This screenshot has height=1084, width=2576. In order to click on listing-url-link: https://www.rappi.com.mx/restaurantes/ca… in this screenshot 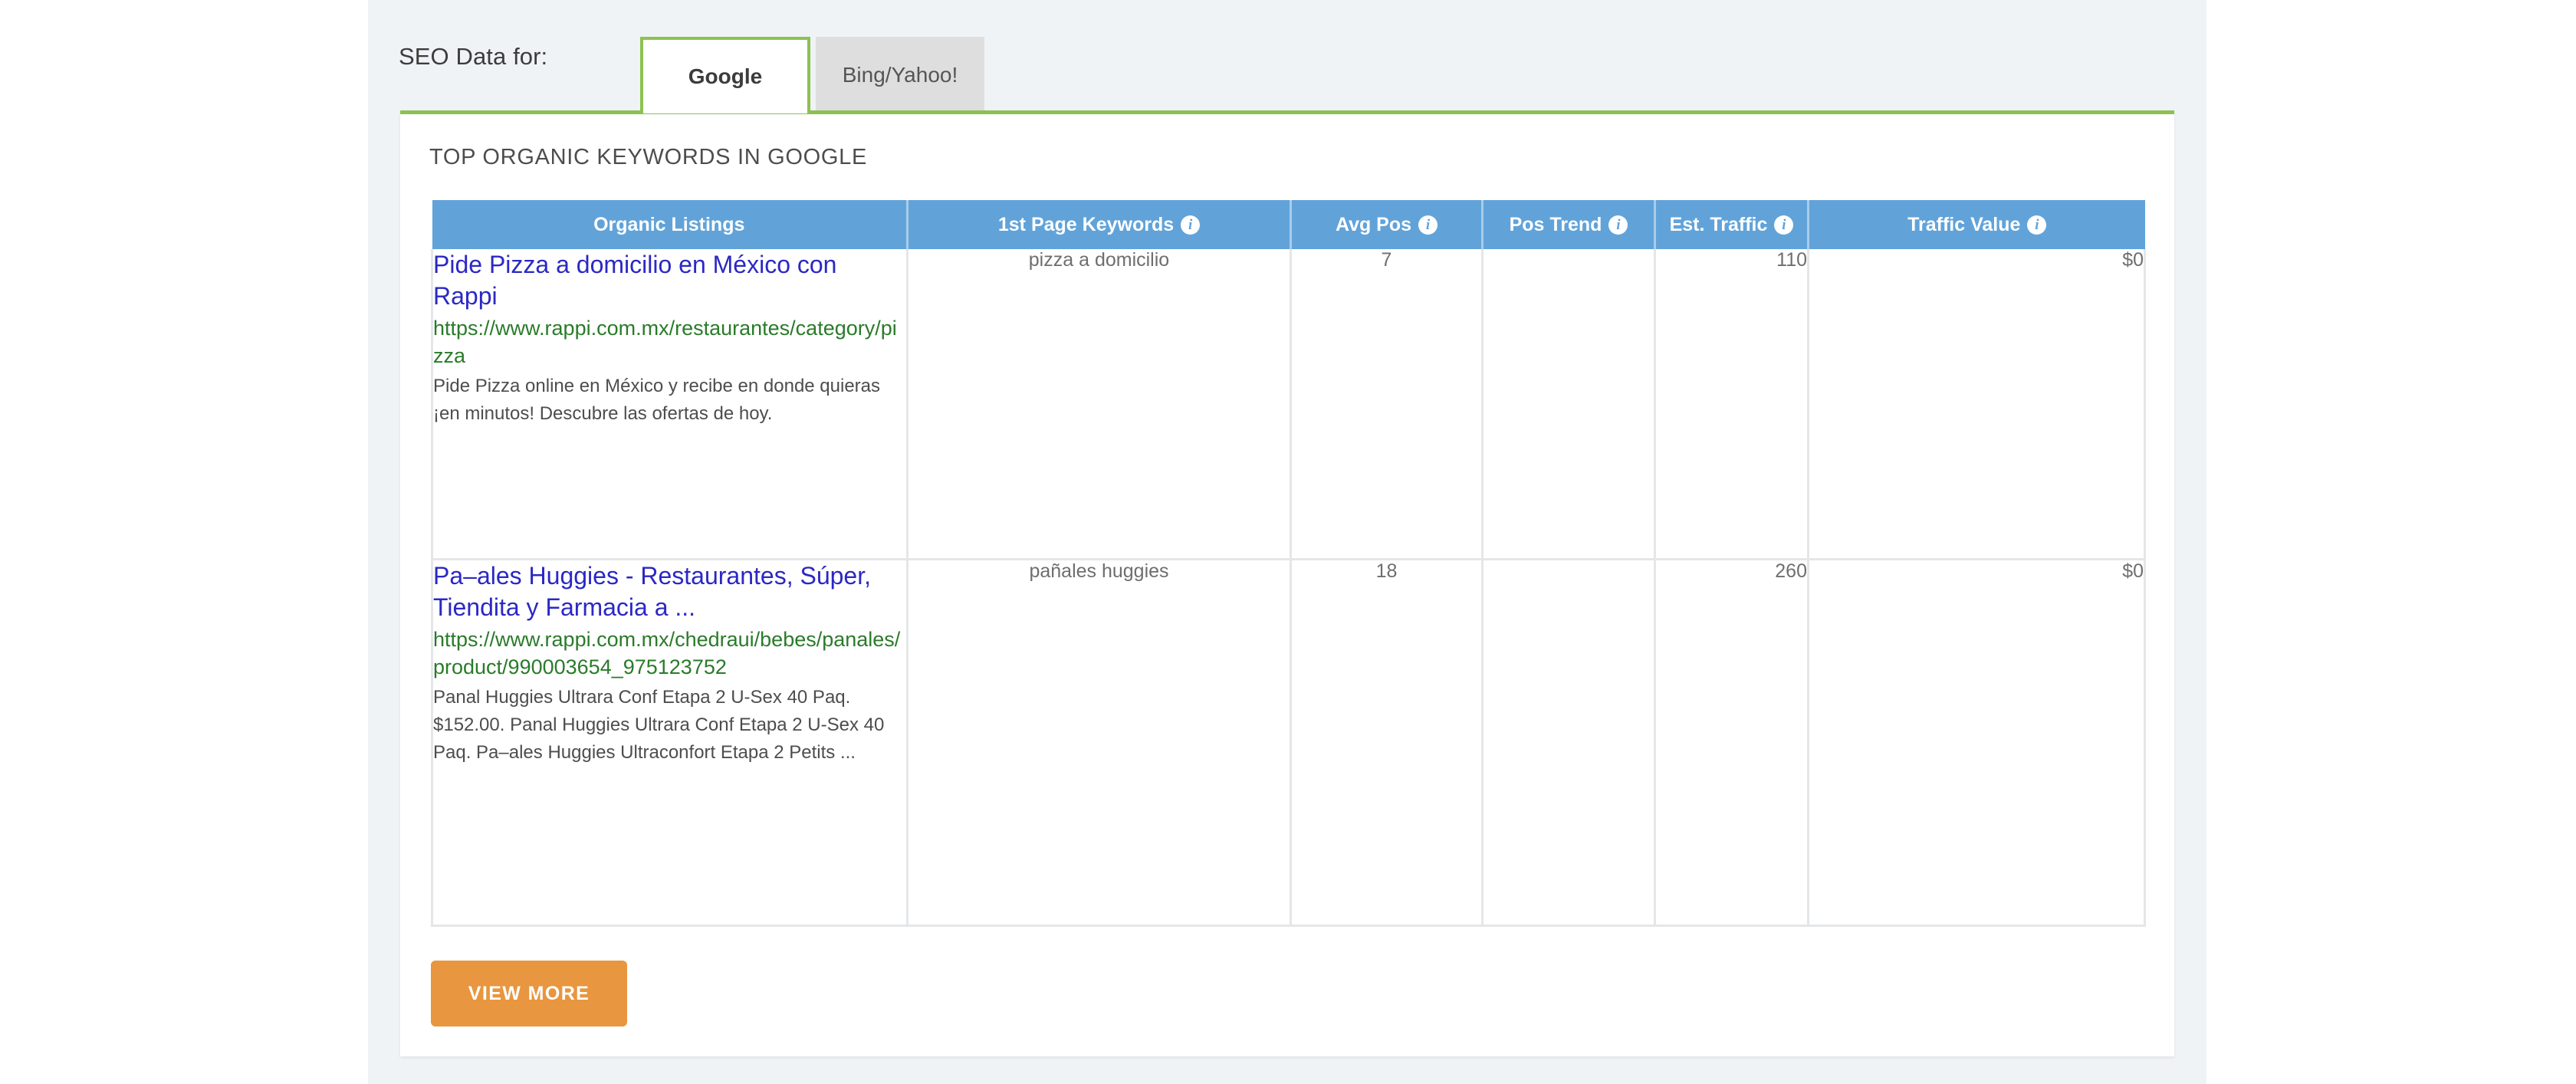, I will do `click(669, 342)`.